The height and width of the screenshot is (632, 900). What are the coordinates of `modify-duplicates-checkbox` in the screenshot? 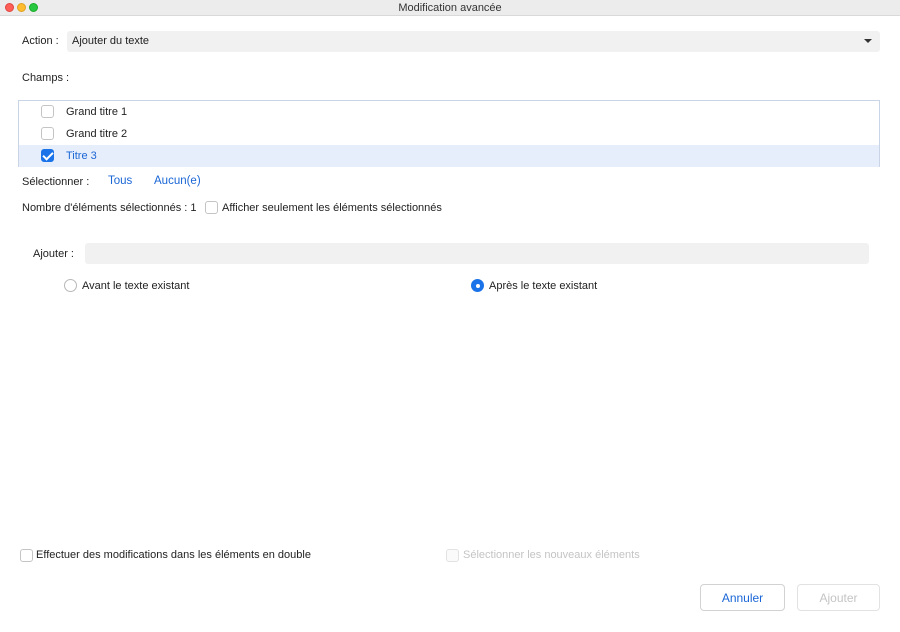 It's located at (26, 555).